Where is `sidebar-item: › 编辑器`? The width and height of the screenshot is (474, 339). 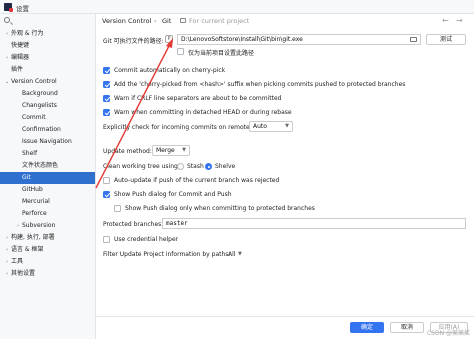 sidebar-item: › 编辑器 is located at coordinates (47, 58).